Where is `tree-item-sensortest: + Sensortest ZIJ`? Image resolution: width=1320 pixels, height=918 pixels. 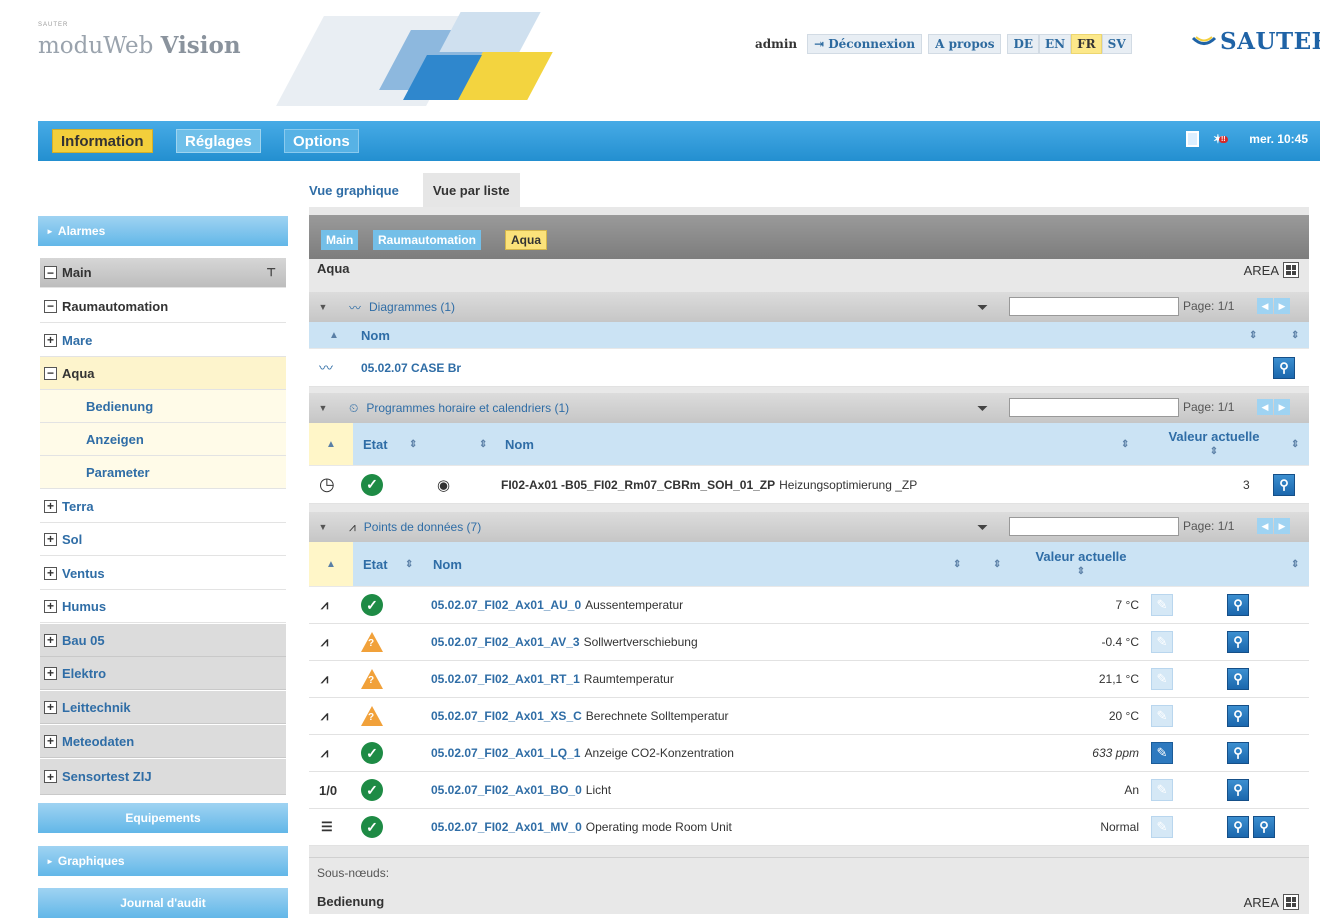 tree-item-sensortest: + Sensortest ZIJ is located at coordinates (163, 777).